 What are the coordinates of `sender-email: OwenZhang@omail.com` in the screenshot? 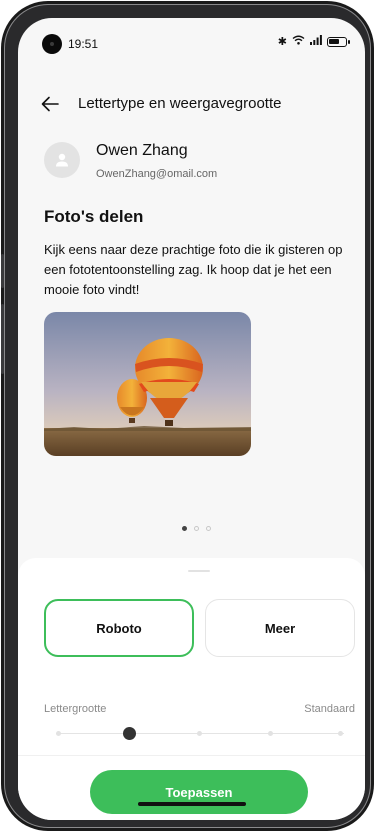 It's located at (157, 174).